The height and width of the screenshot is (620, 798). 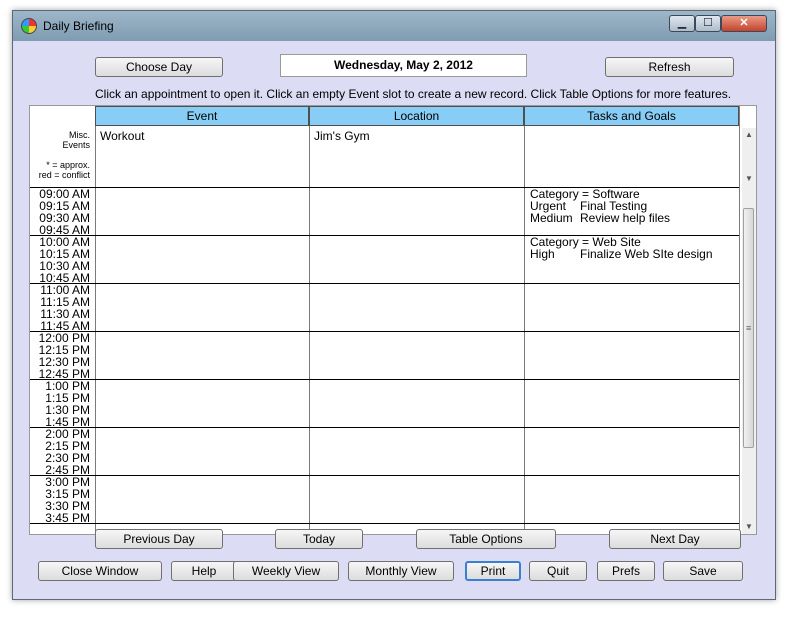 What do you see at coordinates (286, 571) in the screenshot?
I see `weekly-view-button: Weekly View` at bounding box center [286, 571].